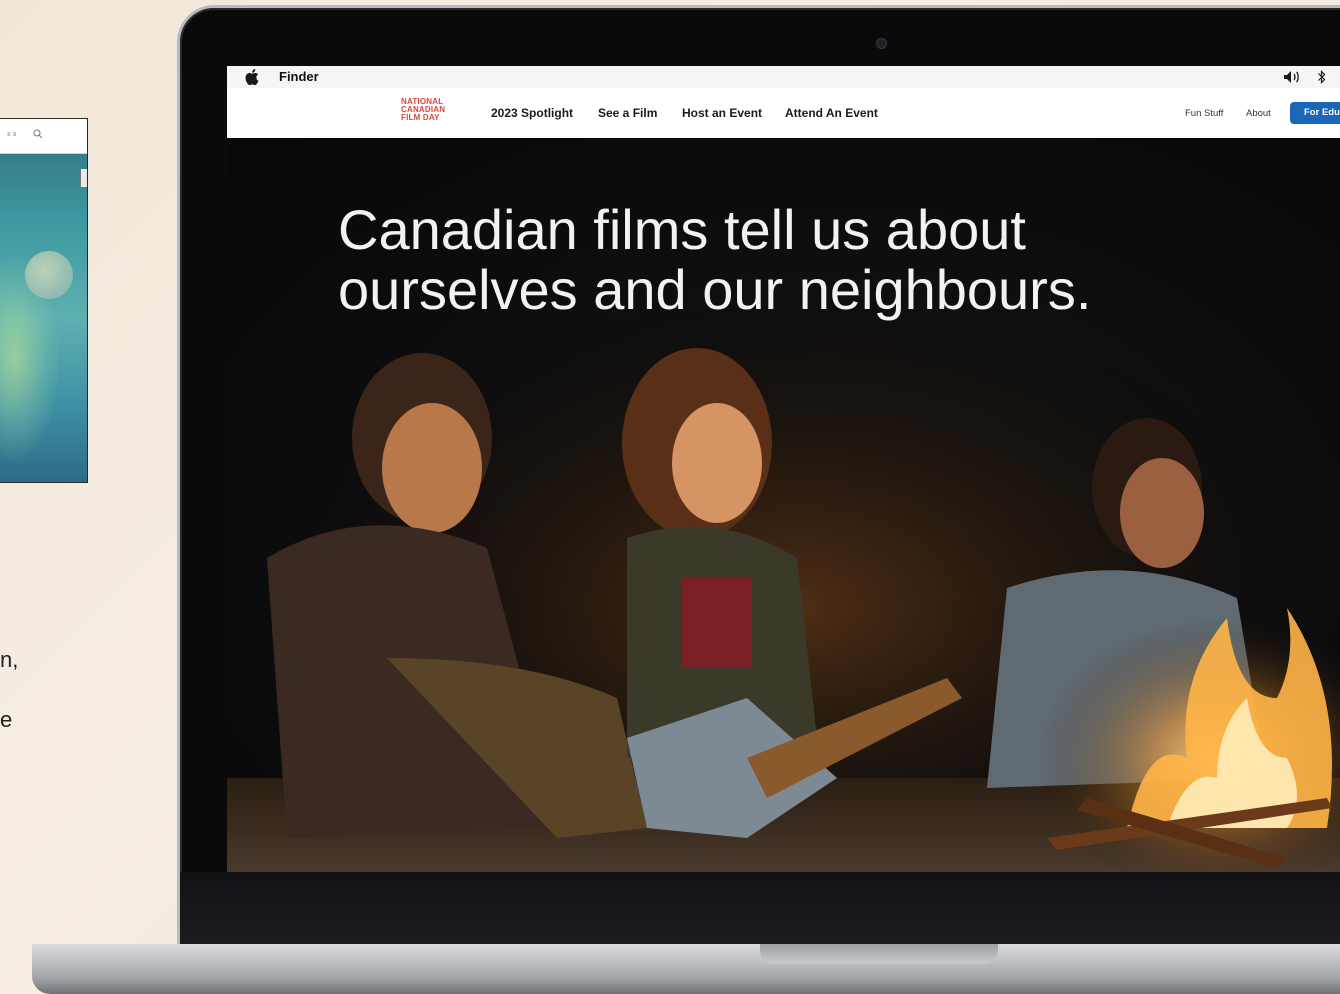 The width and height of the screenshot is (1340, 994). What do you see at coordinates (43, 136) in the screenshot?
I see `tablet-top-bar: ≡ ≡` at bounding box center [43, 136].